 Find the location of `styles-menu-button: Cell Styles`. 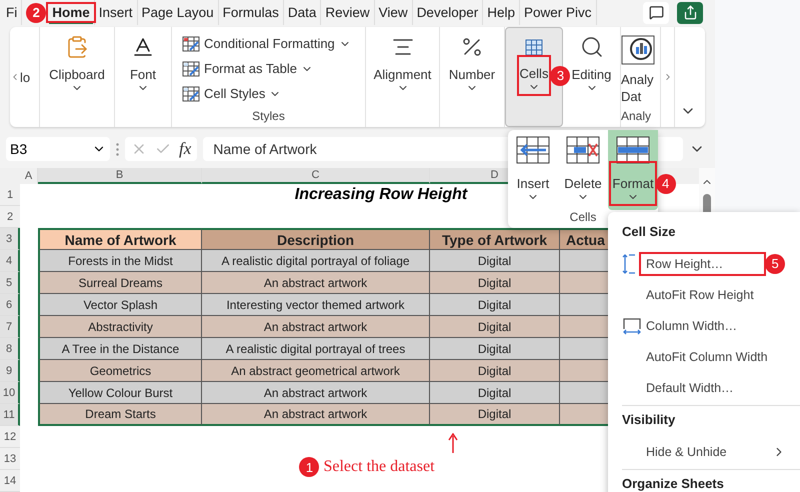

styles-menu-button: Cell Styles is located at coordinates (266, 93).